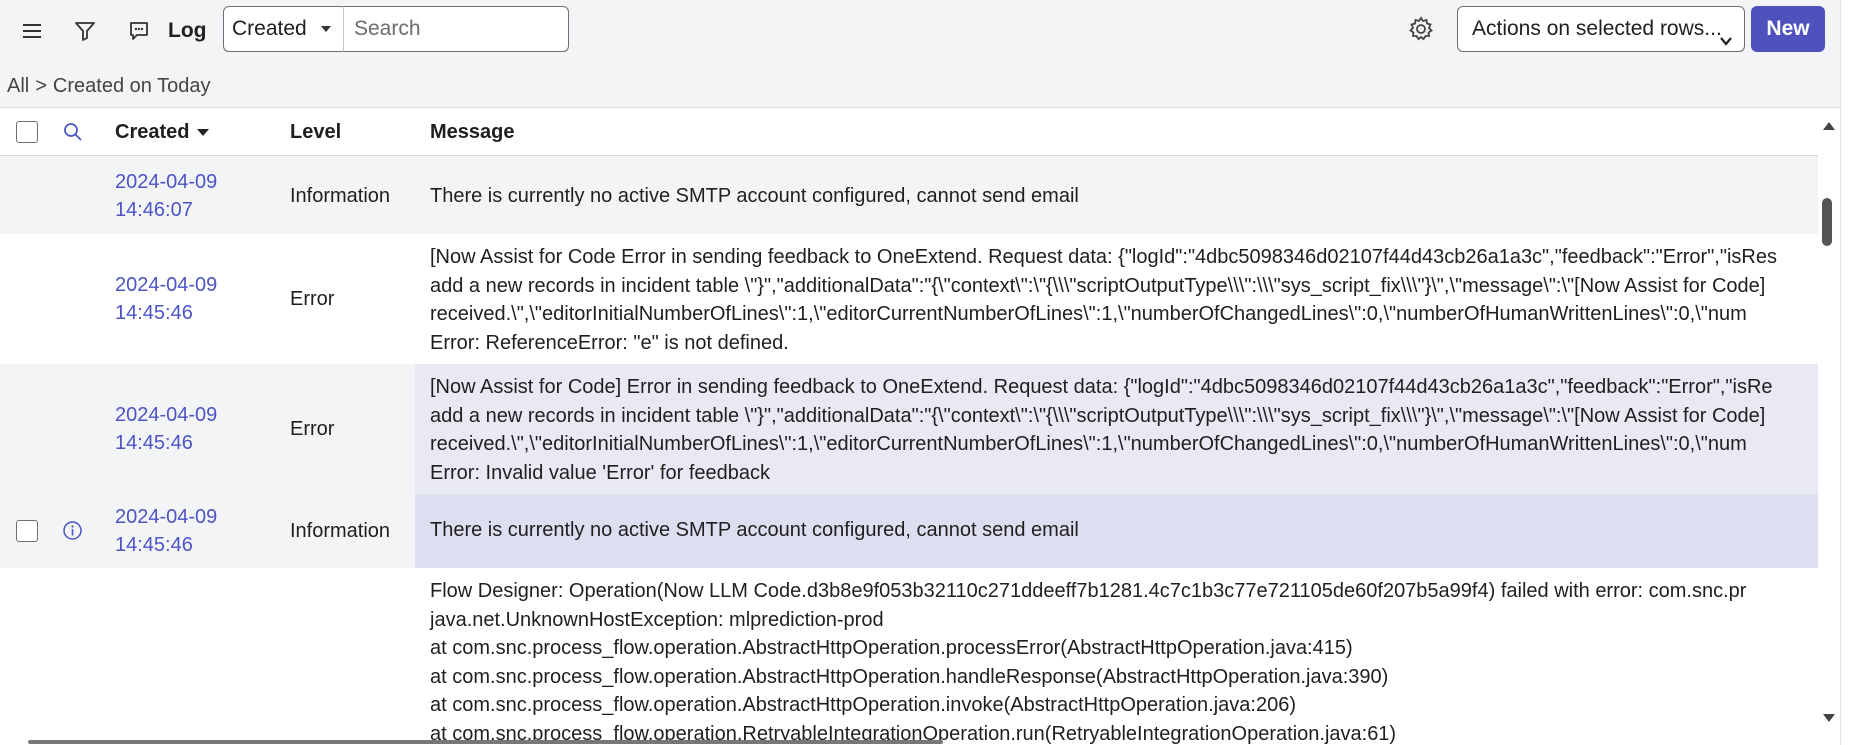 The height and width of the screenshot is (745, 1867). What do you see at coordinates (269, 28) in the screenshot?
I see `search-column-value: Created` at bounding box center [269, 28].